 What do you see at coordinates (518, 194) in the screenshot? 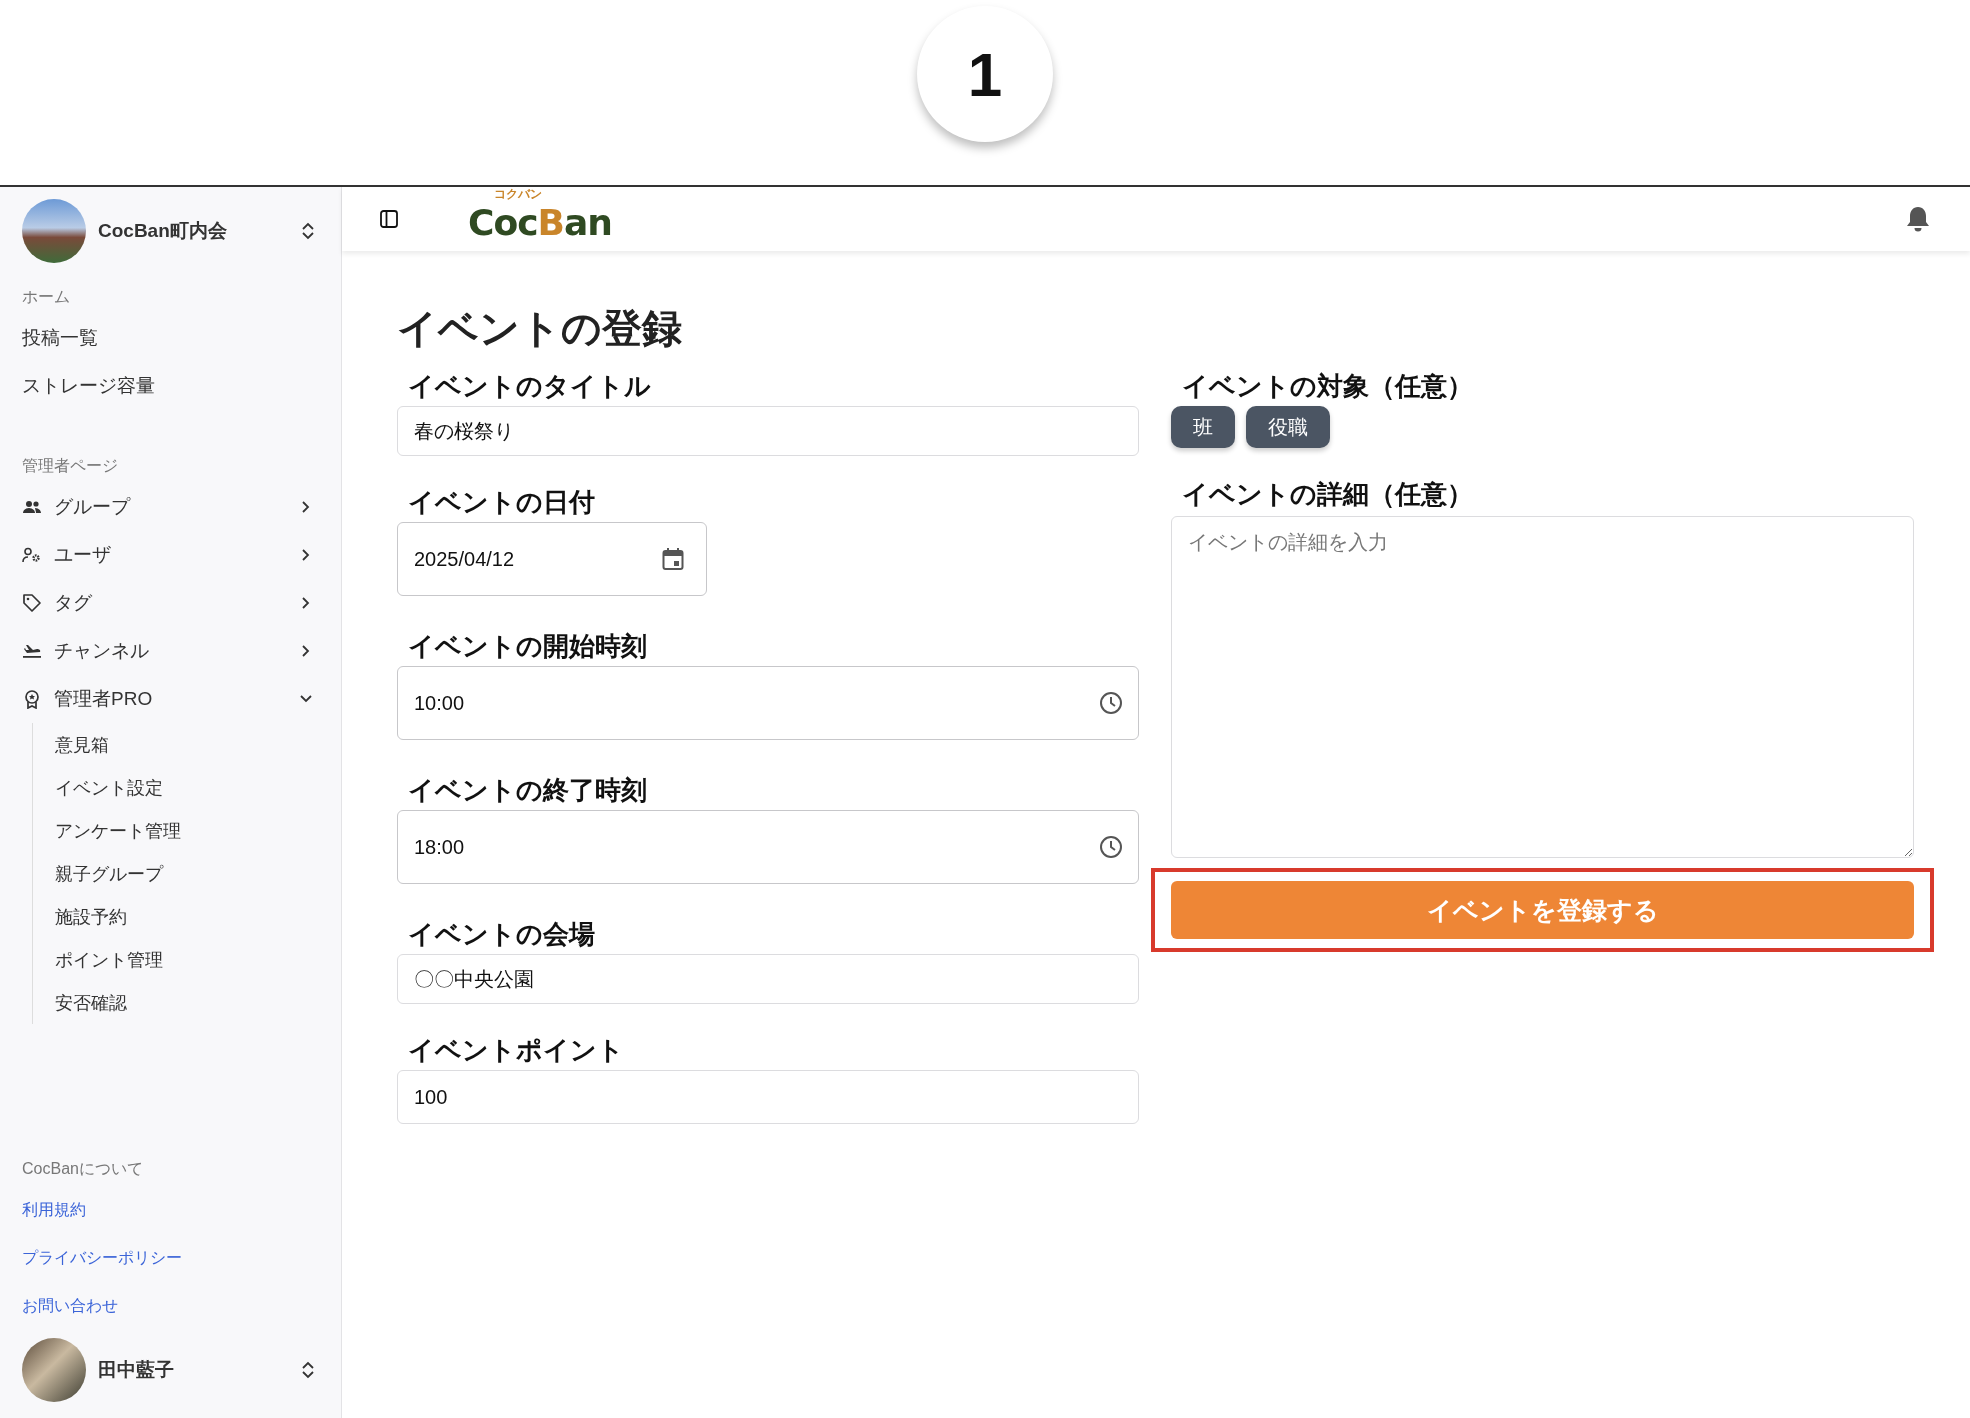
I see `logo-ruby: コクバン` at bounding box center [518, 194].